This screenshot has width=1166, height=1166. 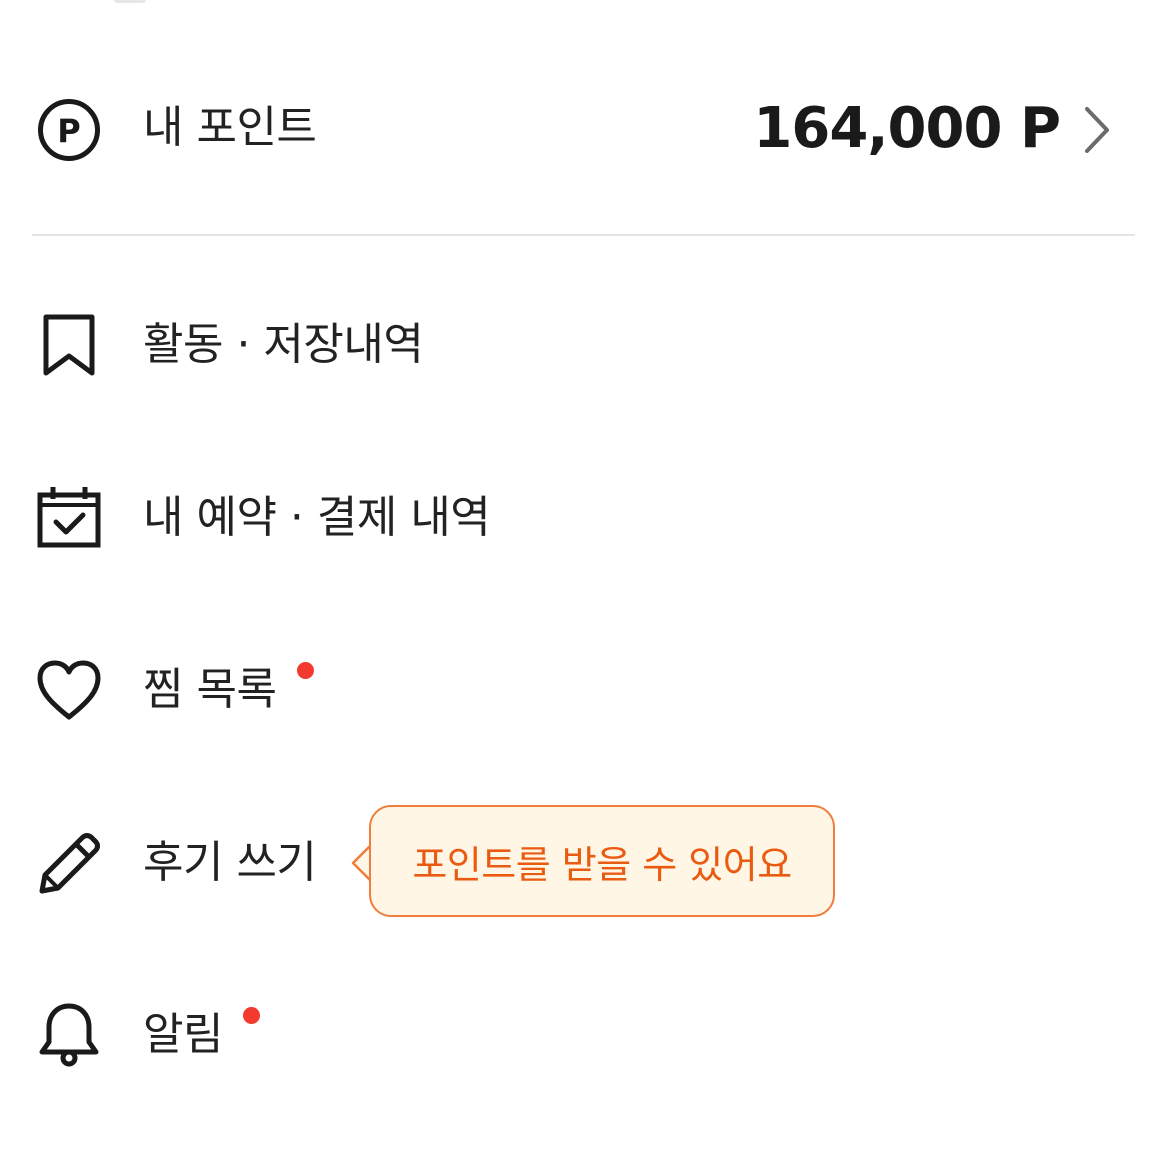 I want to click on menu-item-notifications: 알림, so click(x=583, y=1033).